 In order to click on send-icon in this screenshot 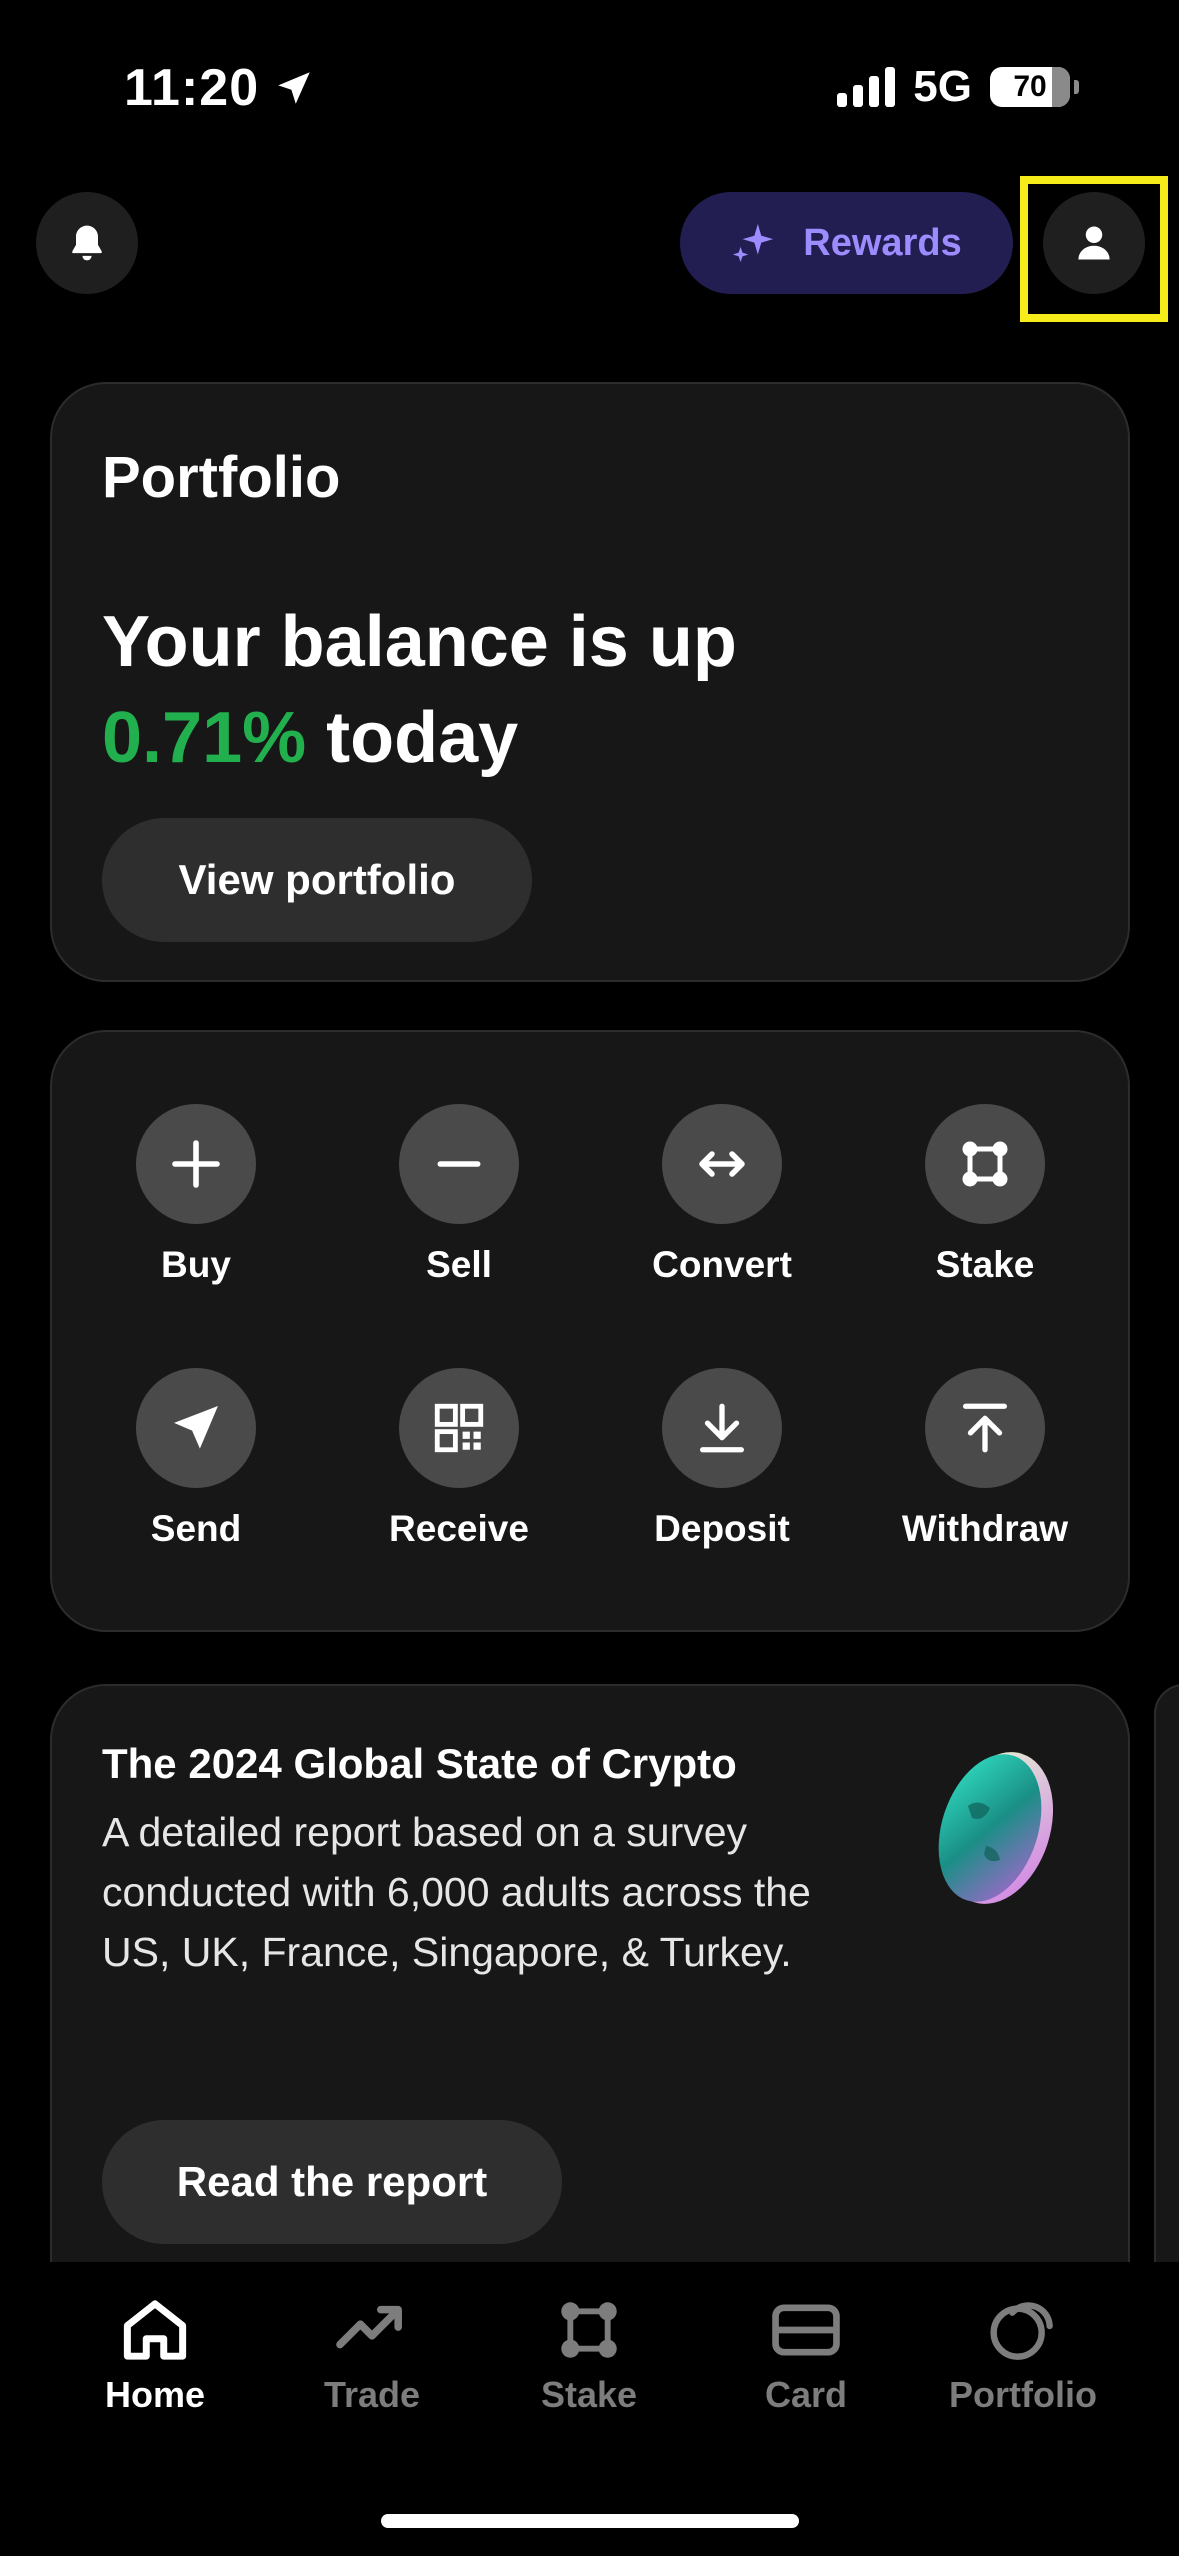, I will do `click(196, 1428)`.